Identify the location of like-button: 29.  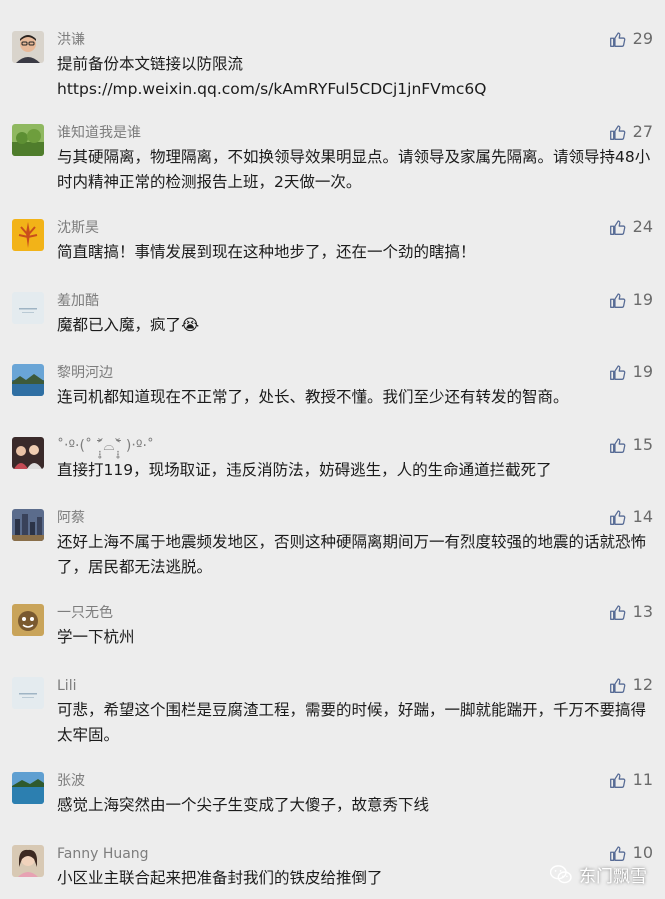
(631, 39).